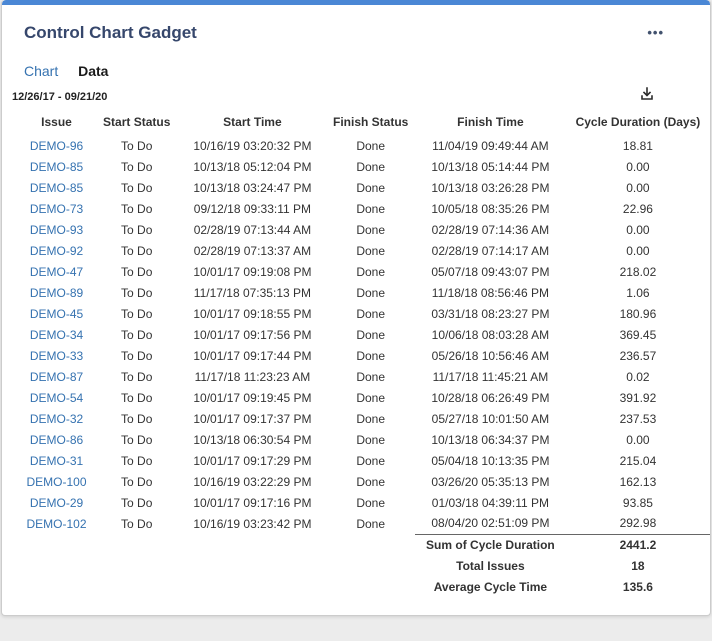 The width and height of the screenshot is (712, 641). What do you see at coordinates (137, 122) in the screenshot?
I see `column-header: Start Status` at bounding box center [137, 122].